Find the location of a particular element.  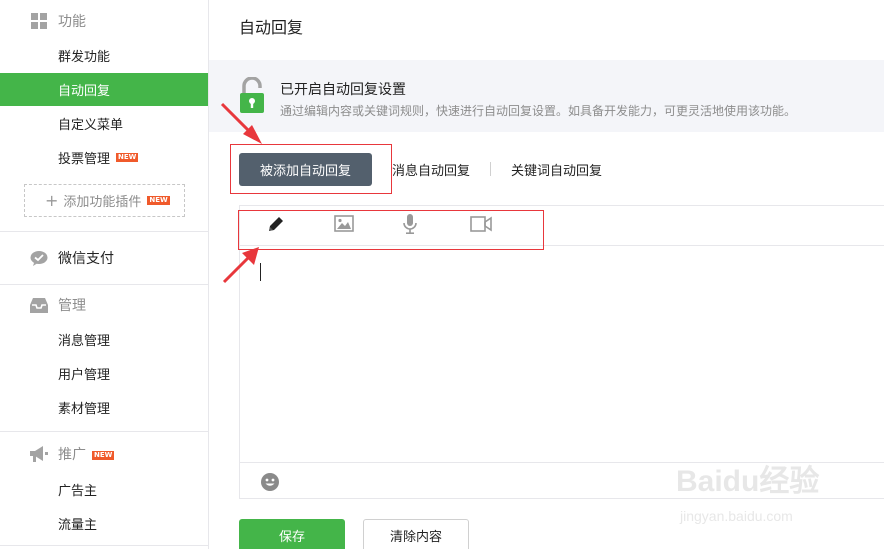

sidebar-item-custom-menu: 自定义菜单 is located at coordinates (104, 123).